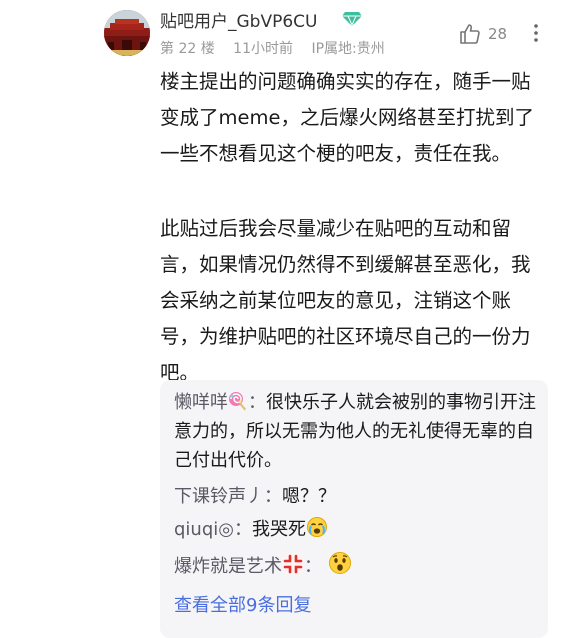 The width and height of the screenshot is (584, 638). I want to click on avatar, so click(127, 33).